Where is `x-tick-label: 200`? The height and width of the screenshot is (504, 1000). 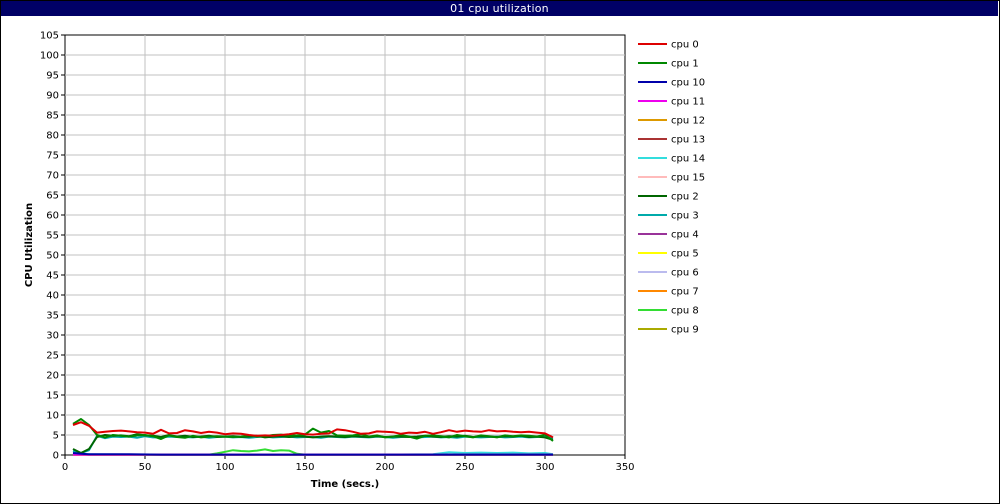
x-tick-label: 200 is located at coordinates (384, 467).